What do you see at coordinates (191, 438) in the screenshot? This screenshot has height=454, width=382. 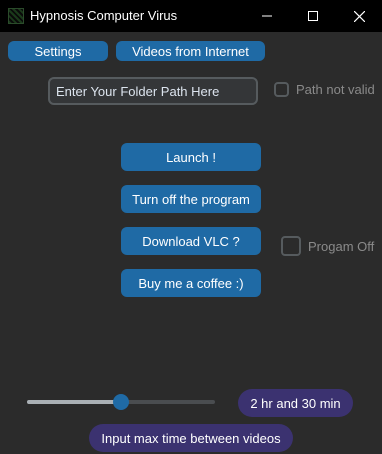 I see `max-time-caption: Input max time between videos` at bounding box center [191, 438].